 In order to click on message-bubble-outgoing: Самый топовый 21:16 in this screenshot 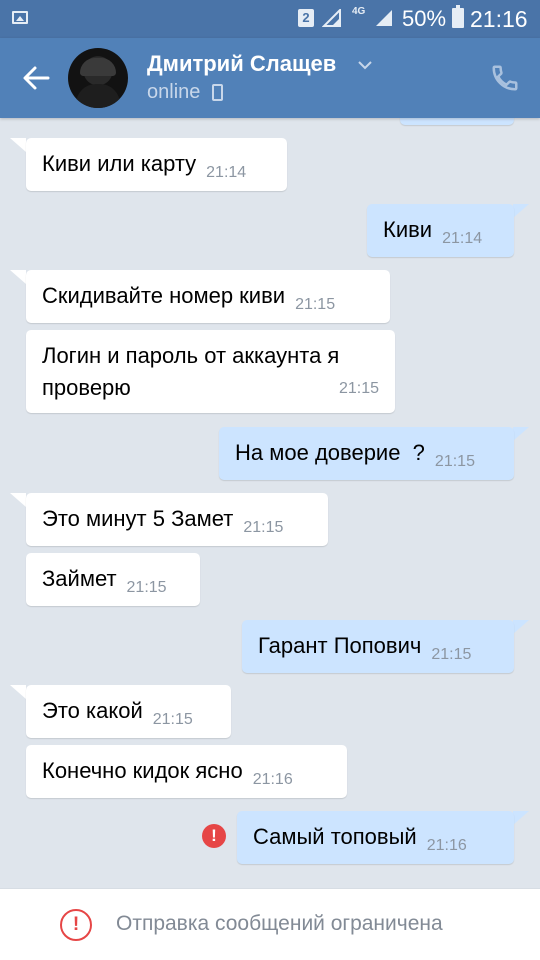, I will do `click(375, 837)`.